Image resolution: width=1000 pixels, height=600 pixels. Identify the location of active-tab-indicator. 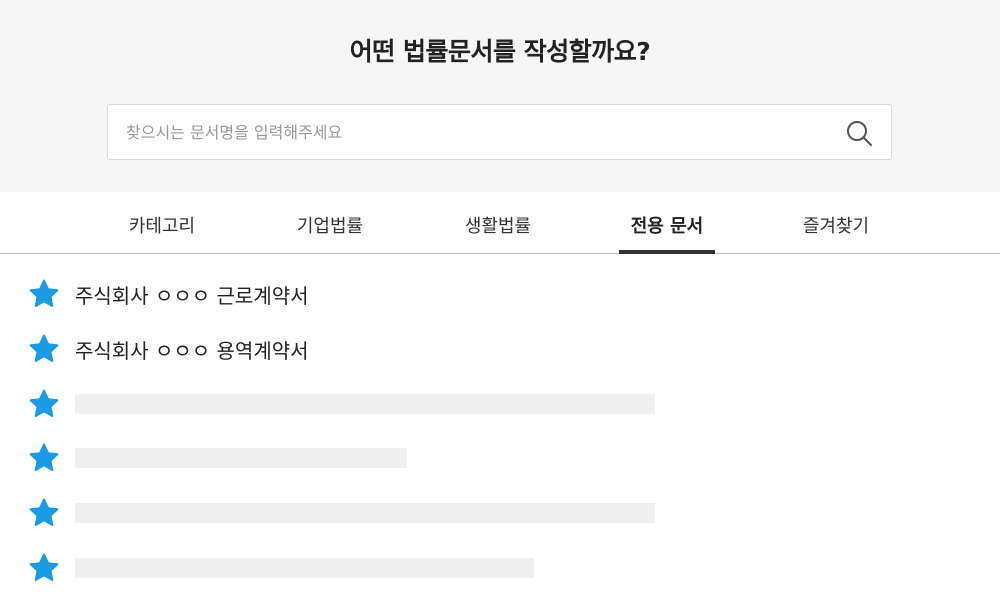
(667, 252).